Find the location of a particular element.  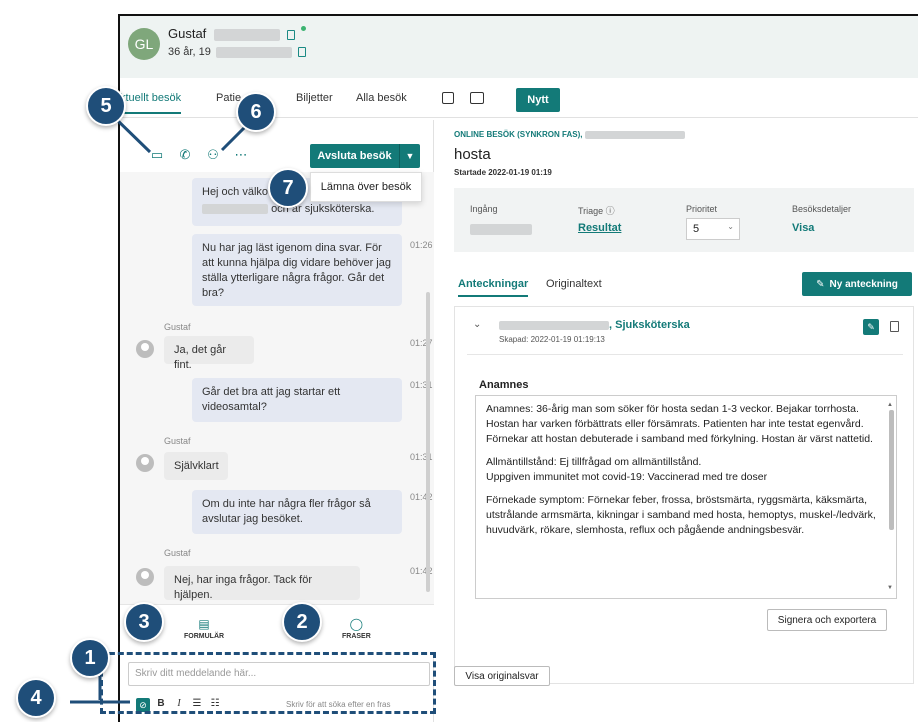

phone-icon: ✆ is located at coordinates (185, 155).